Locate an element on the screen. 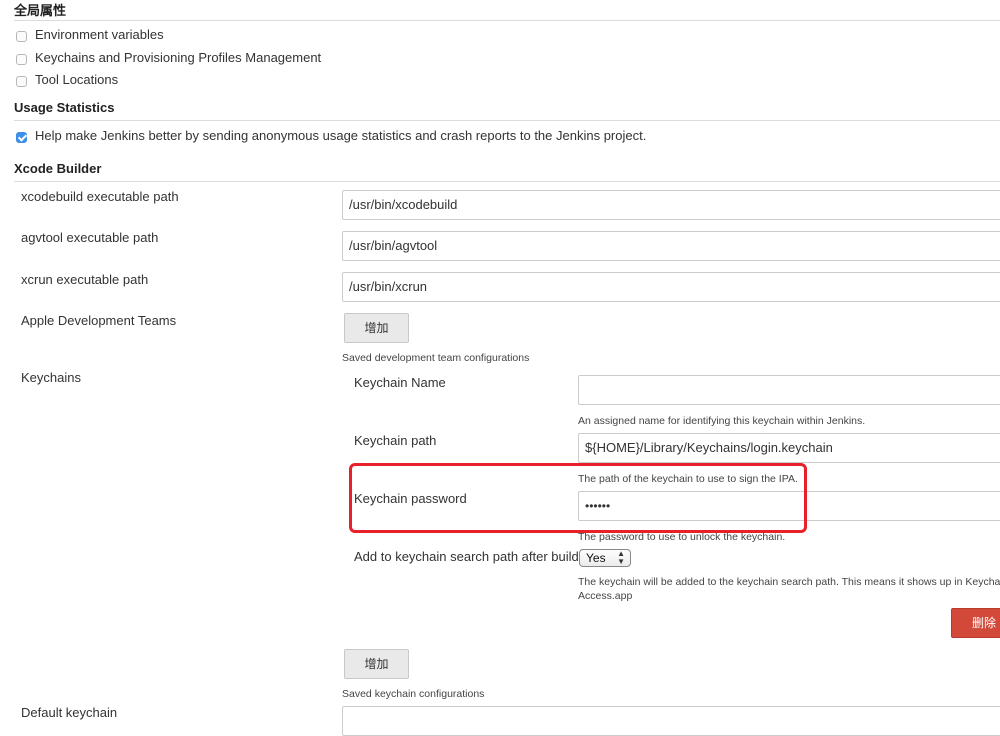  section-title-xcode-builder: Xcode Builder is located at coordinates (58, 168).